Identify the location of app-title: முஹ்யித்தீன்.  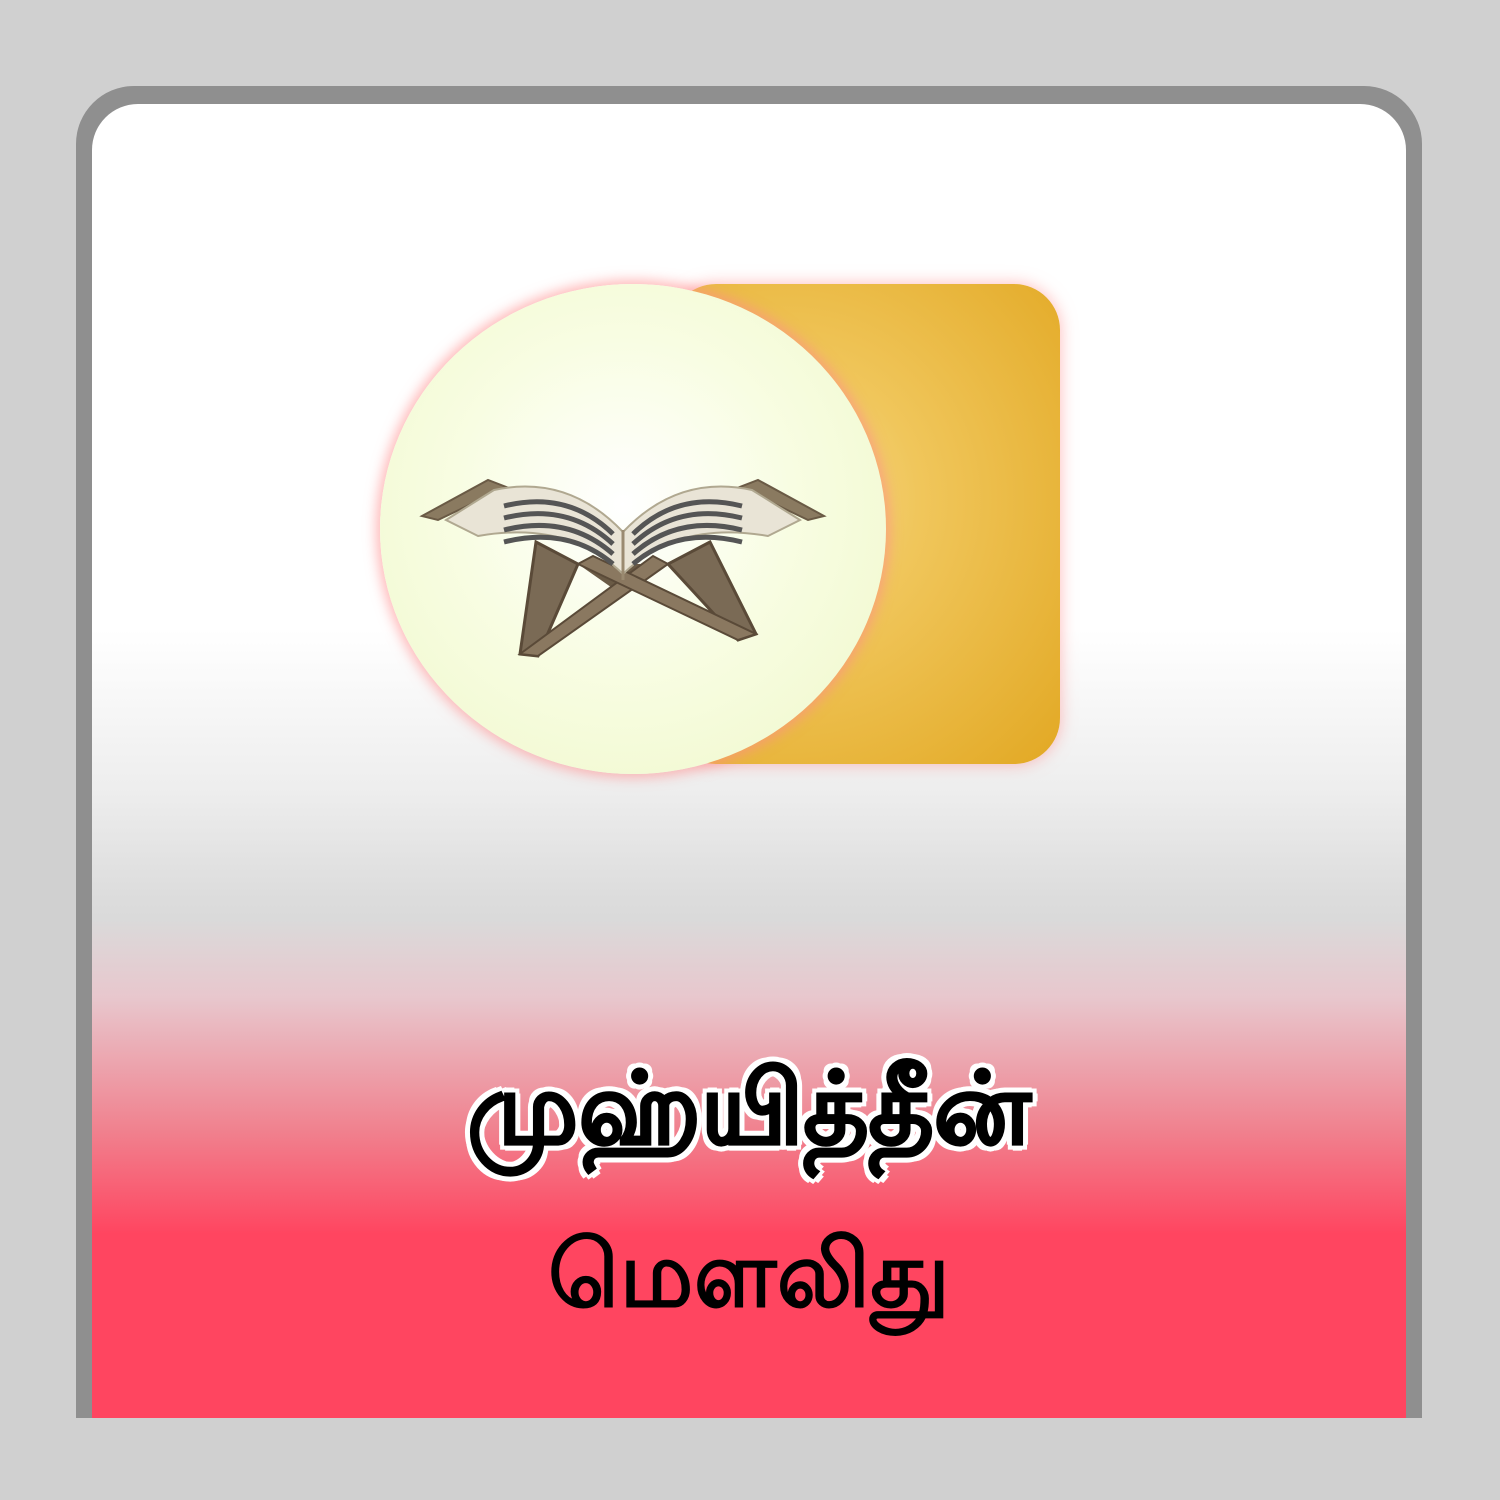
(748, 1108).